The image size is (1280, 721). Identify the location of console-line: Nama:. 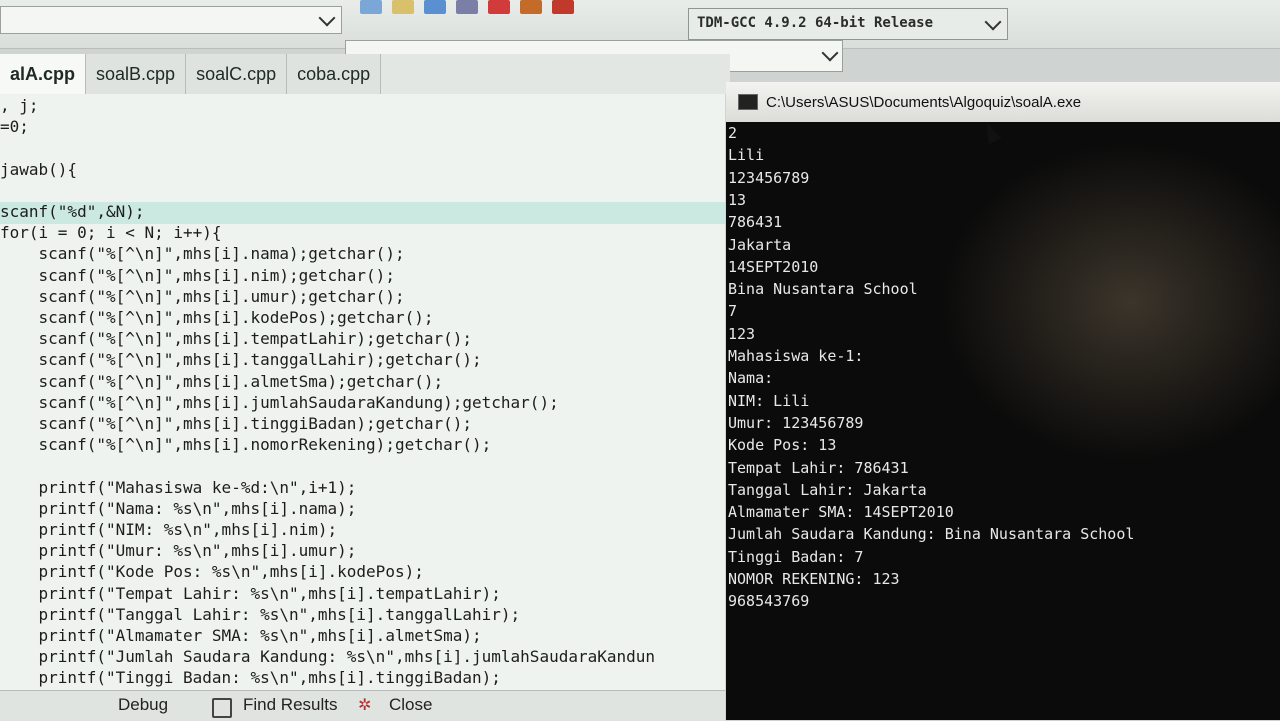
(751, 378).